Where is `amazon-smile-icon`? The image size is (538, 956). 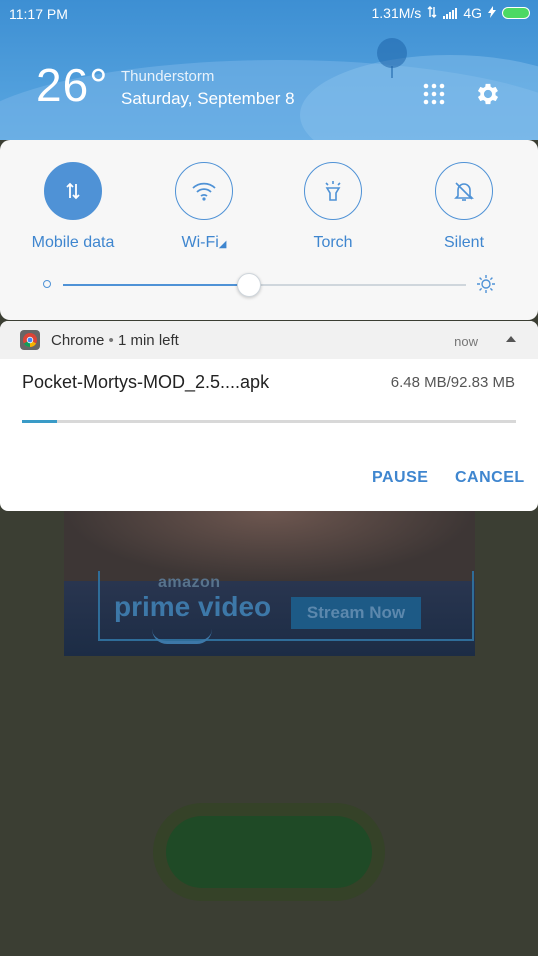
amazon-smile-icon is located at coordinates (182, 636).